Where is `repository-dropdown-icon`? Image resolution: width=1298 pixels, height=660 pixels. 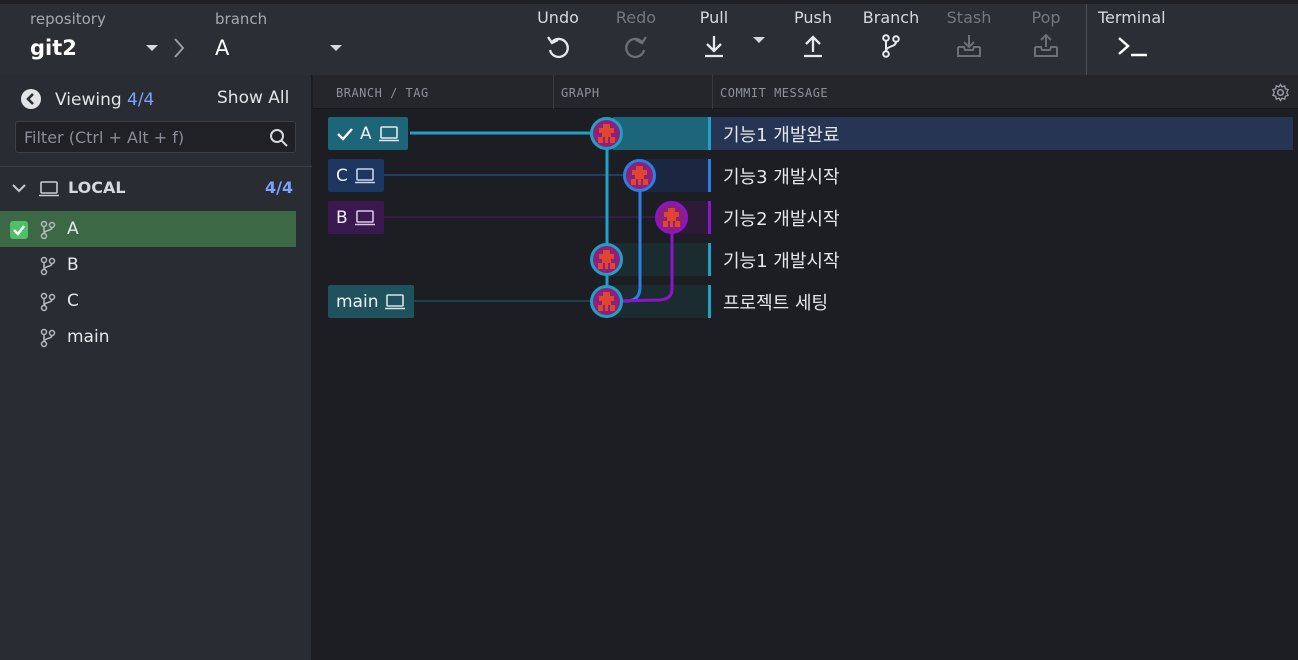
repository-dropdown-icon is located at coordinates (152, 48).